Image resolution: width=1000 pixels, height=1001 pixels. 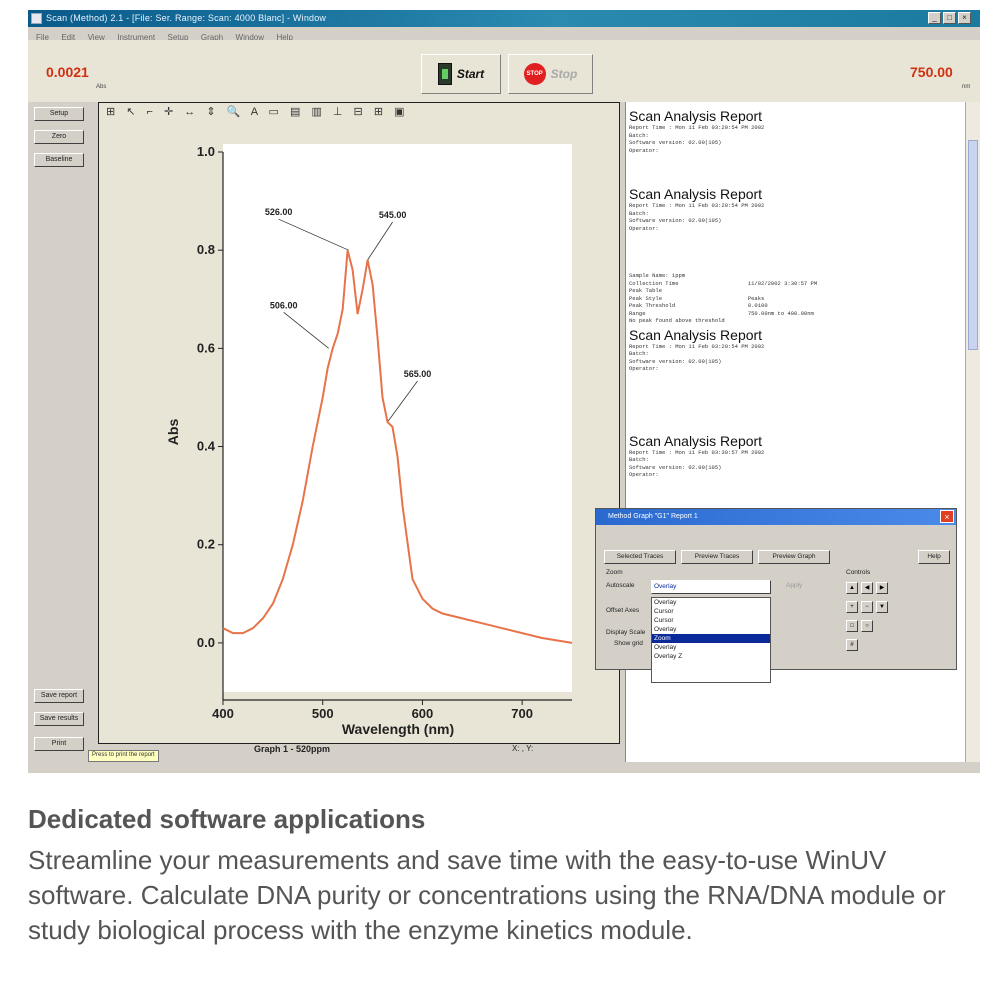 What do you see at coordinates (504, 18) in the screenshot?
I see `title-bar: Scan (Method) 2.1 - [File: Ser. Range` at bounding box center [504, 18].